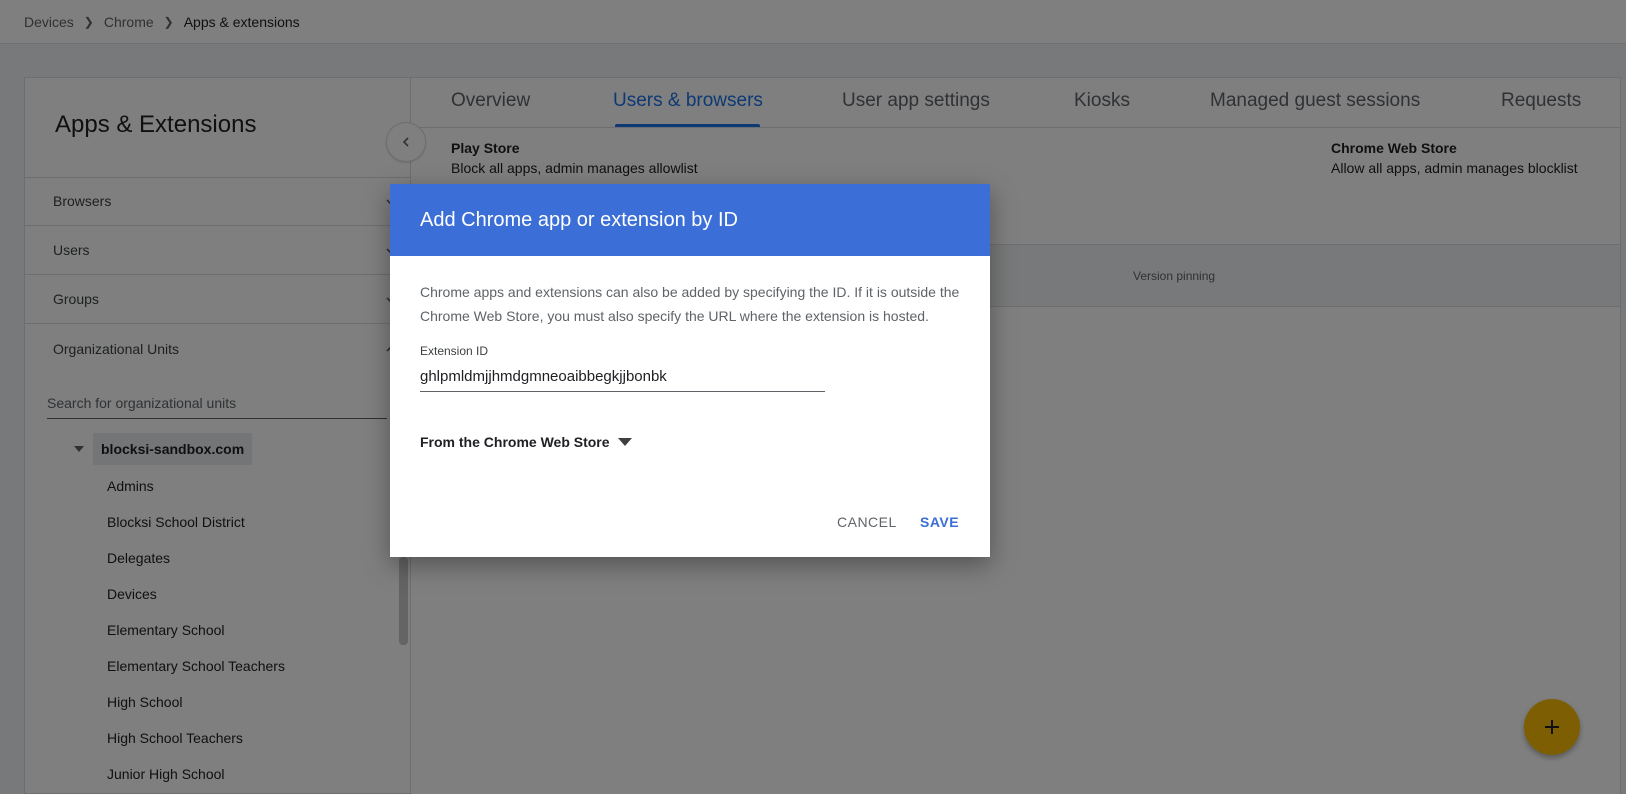  Describe the element at coordinates (515, 442) in the screenshot. I see `source-dropdown-label: From the Chrome Web Store` at that location.